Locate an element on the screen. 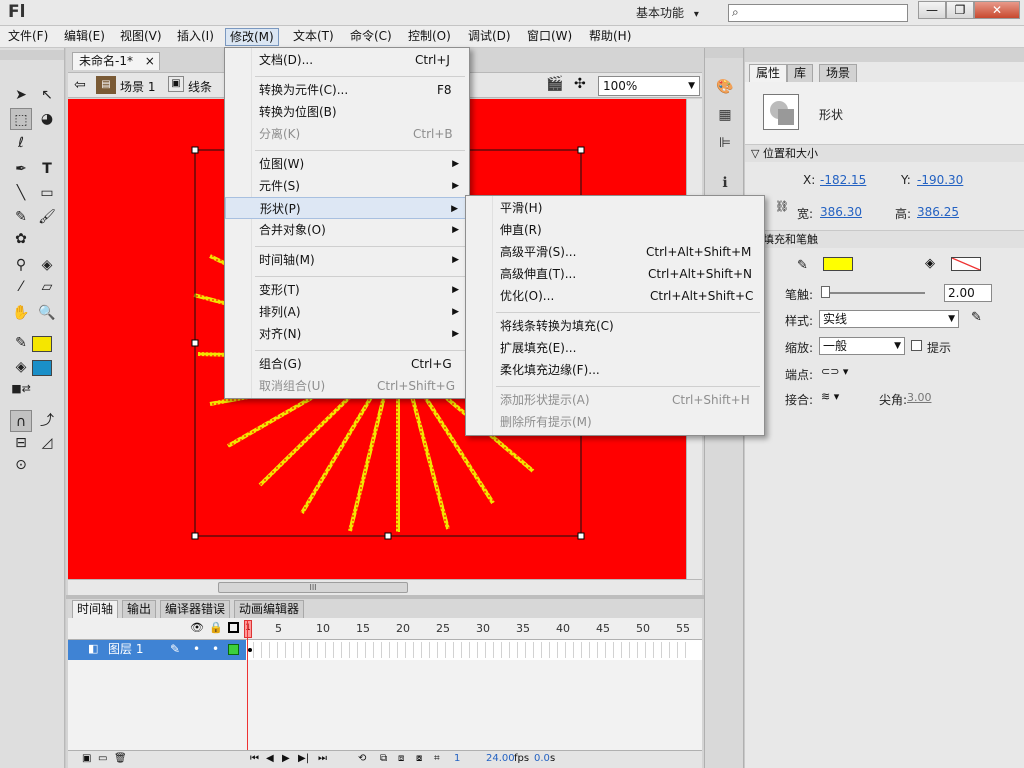 The width and height of the screenshot is (1024, 768). delete-layer-icon: 🗑 is located at coordinates (120, 758).